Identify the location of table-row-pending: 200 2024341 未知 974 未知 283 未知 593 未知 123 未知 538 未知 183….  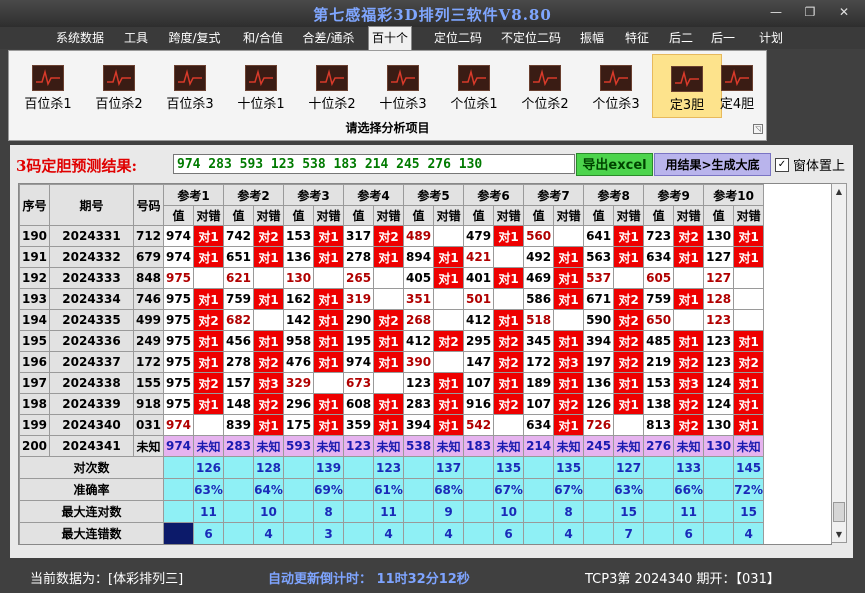
(392, 446).